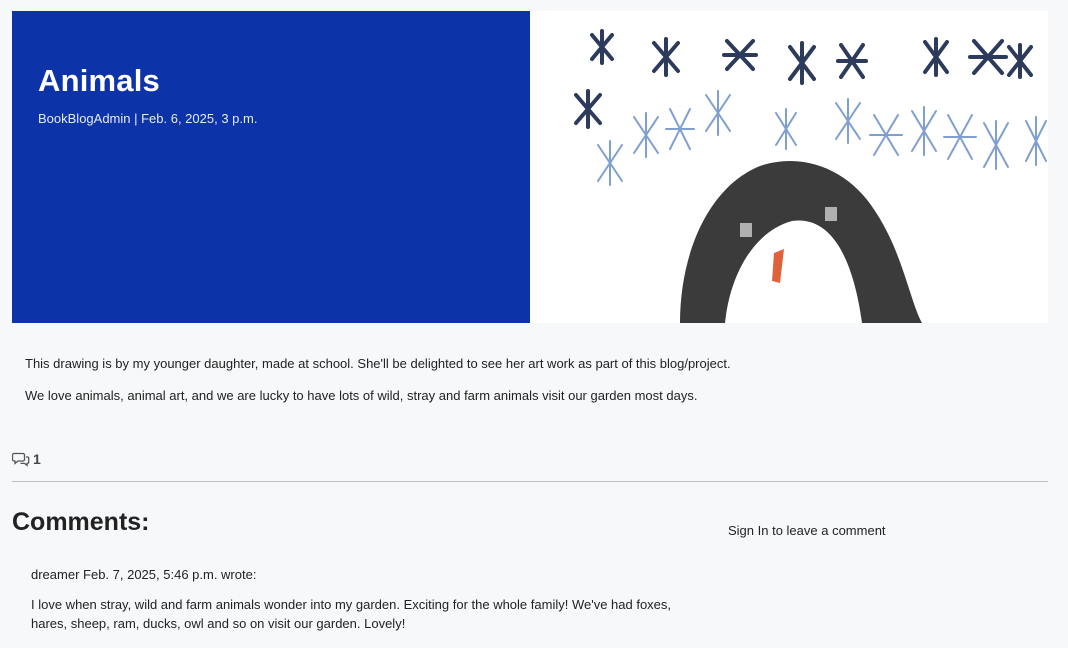 The height and width of the screenshot is (648, 1068). What do you see at coordinates (148, 118) in the screenshot?
I see `post-meta: BookBlogAdmin | Feb. 6, 2025, 3 p.m.` at bounding box center [148, 118].